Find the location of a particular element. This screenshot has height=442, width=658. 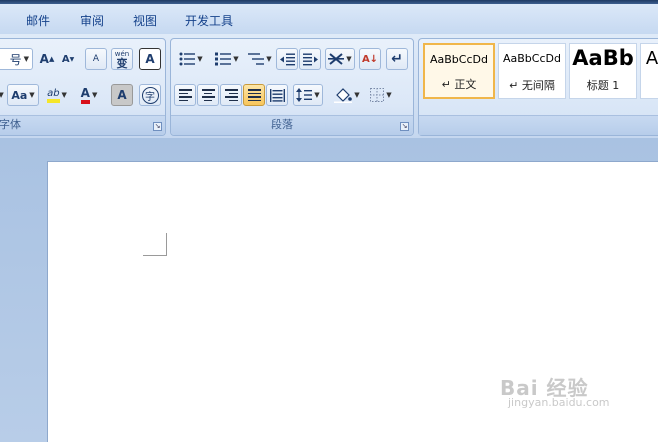

sort-icon: A↓ is located at coordinates (370, 59).